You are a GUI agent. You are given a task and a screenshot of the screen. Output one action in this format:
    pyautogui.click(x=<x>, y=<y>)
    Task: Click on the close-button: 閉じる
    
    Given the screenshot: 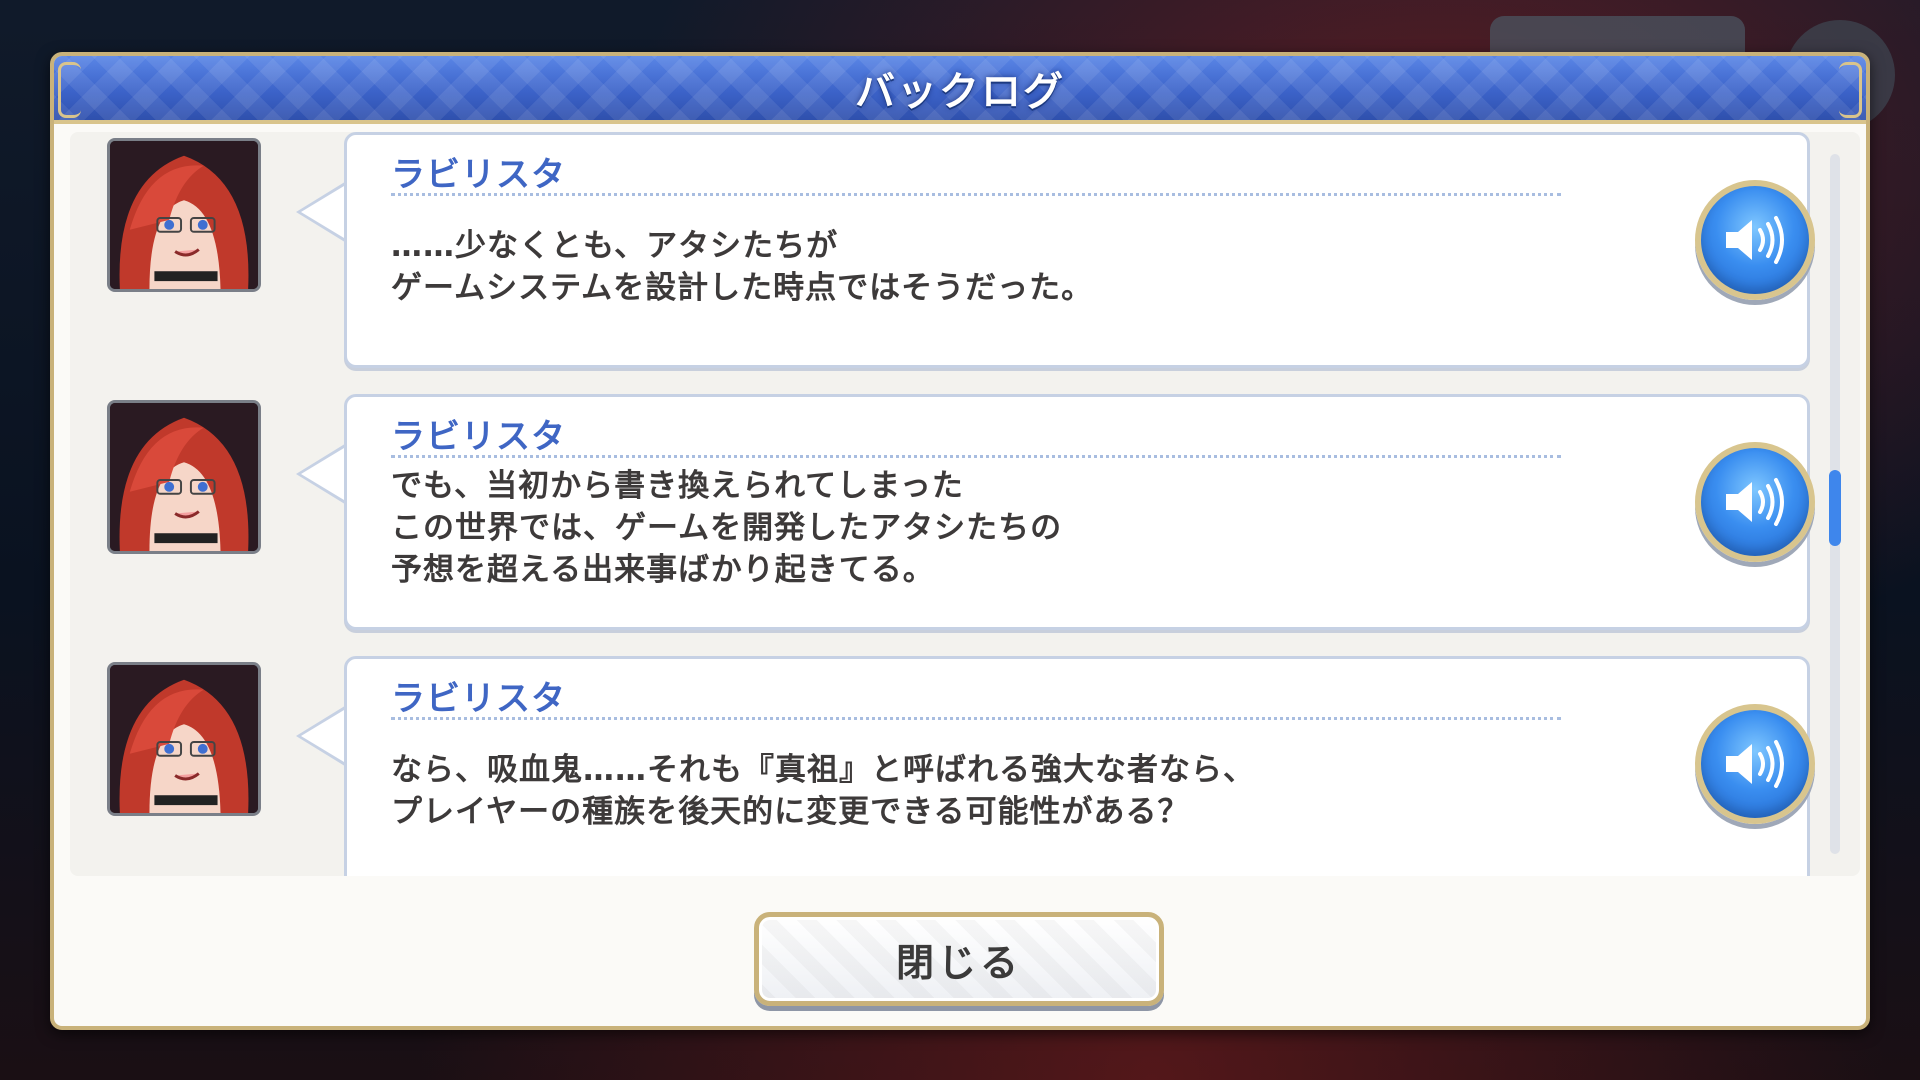 What is the action you would take?
    pyautogui.click(x=959, y=959)
    